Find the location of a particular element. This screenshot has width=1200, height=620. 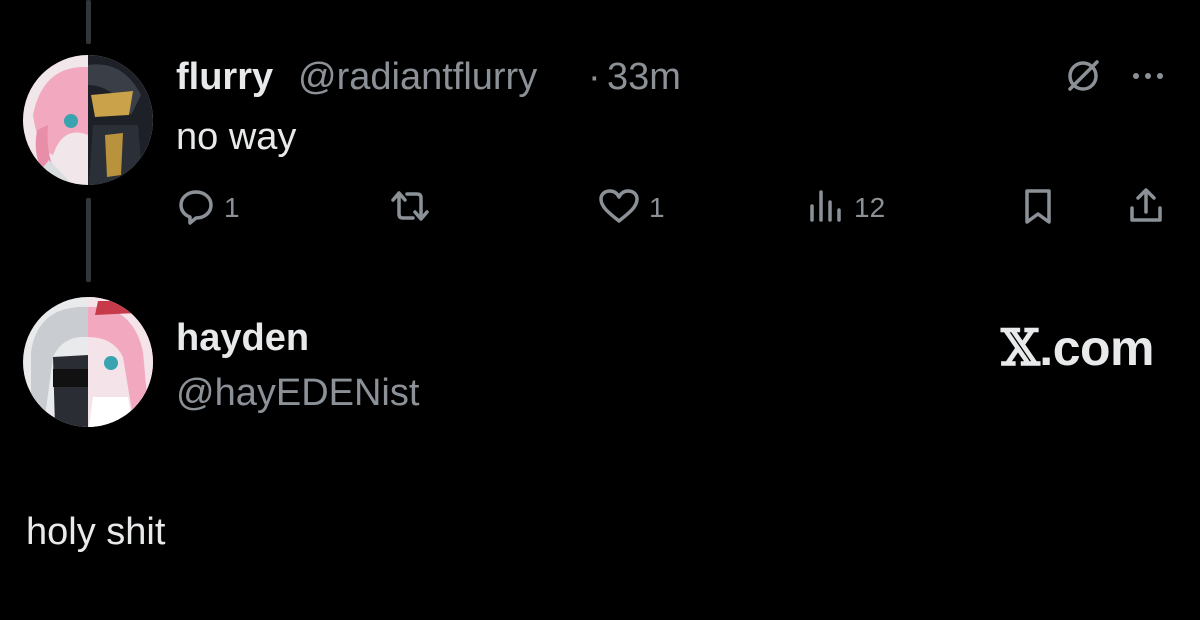

like-button: 1 is located at coordinates (631, 208).